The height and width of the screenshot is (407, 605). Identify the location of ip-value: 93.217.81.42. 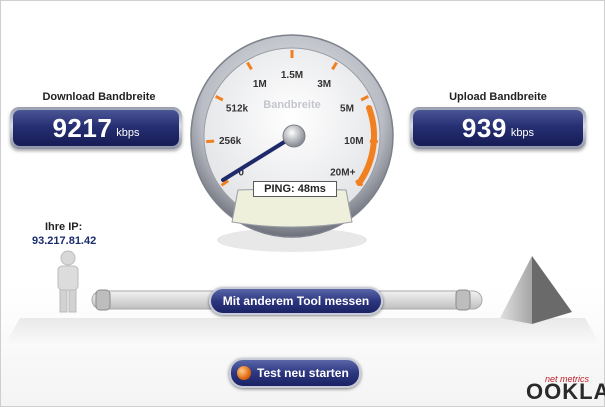
(64, 241).